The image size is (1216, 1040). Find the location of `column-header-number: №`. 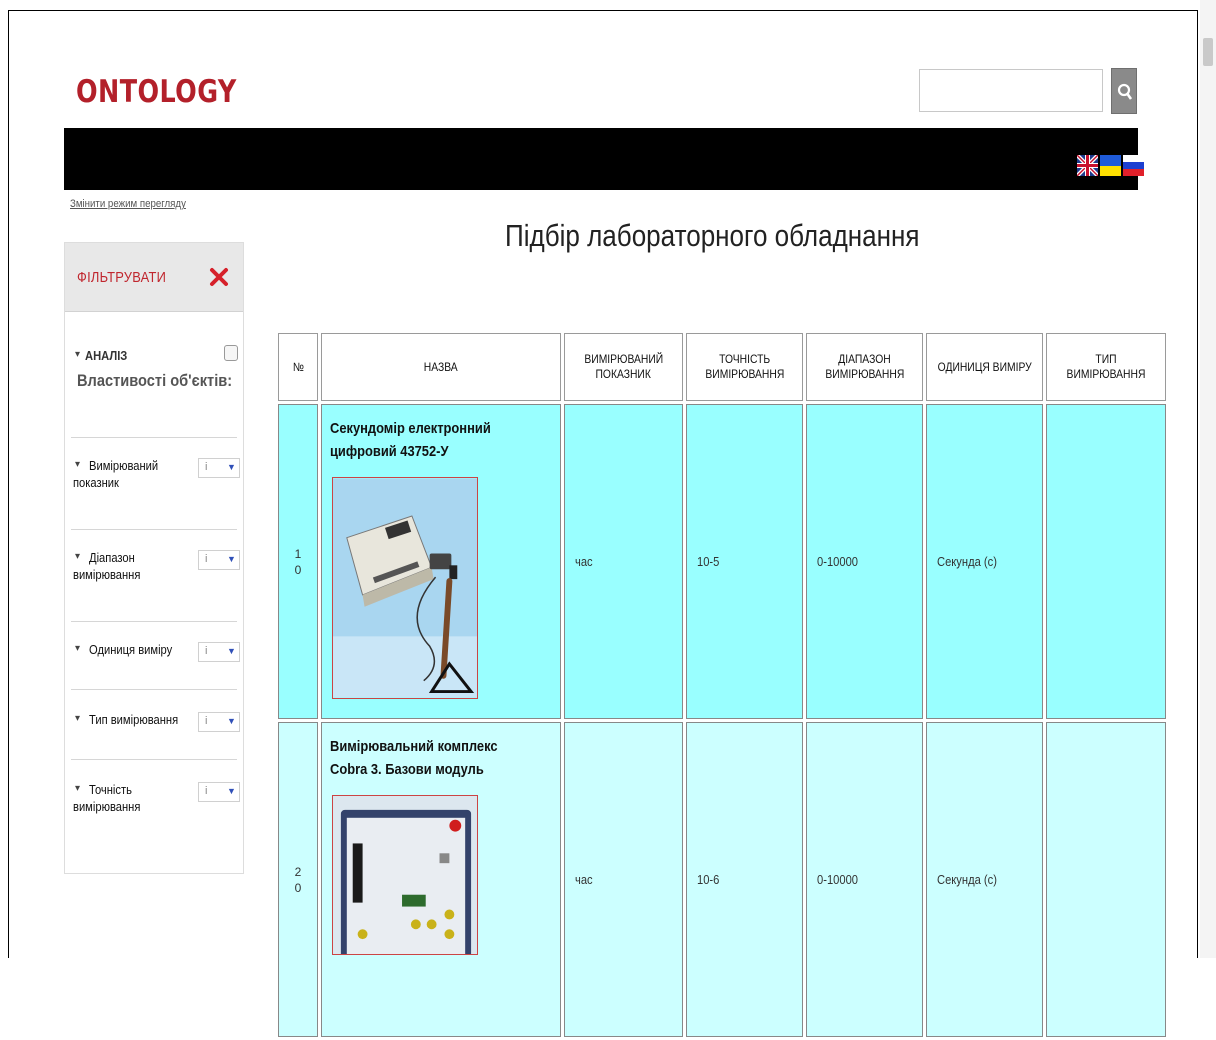

column-header-number: № is located at coordinates (298, 367).